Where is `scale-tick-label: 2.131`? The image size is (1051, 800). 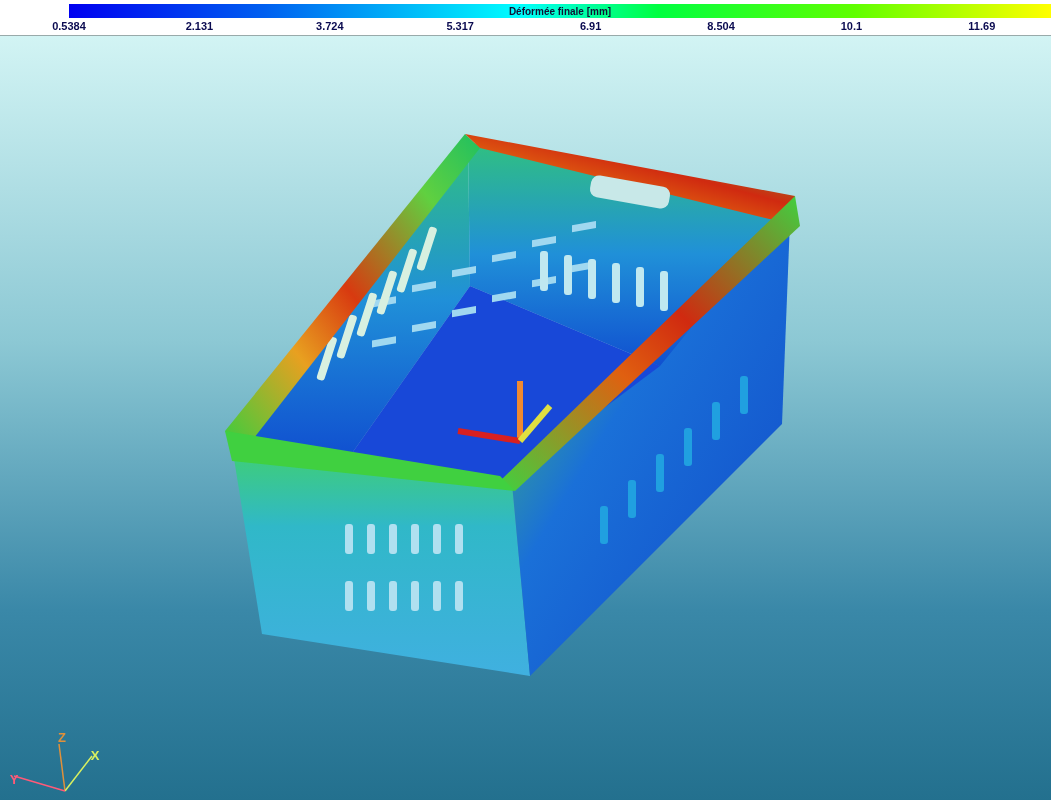
scale-tick-label: 2.131 is located at coordinates (199, 26).